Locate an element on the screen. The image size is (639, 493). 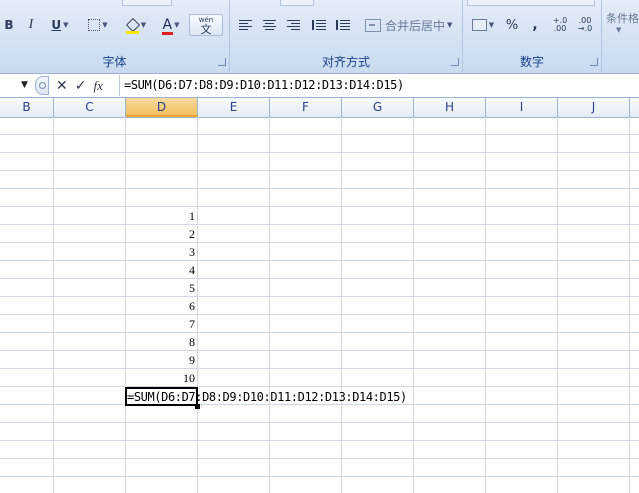
alignment-group: 合并后居中 ▼ 对齐方式 is located at coordinates (346, 36).